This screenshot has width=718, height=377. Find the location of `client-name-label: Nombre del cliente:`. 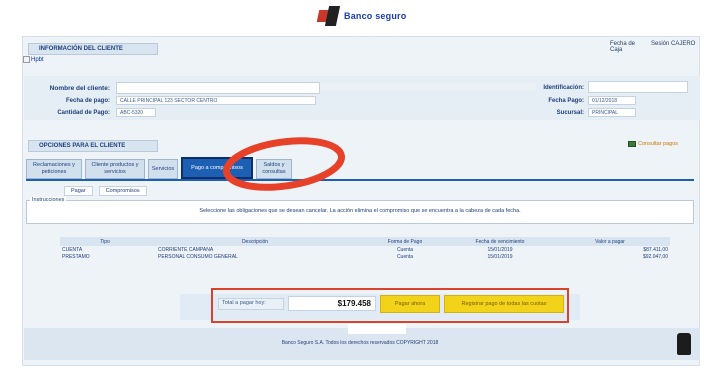

client-name-label: Nombre del cliente: is located at coordinates (79, 88).